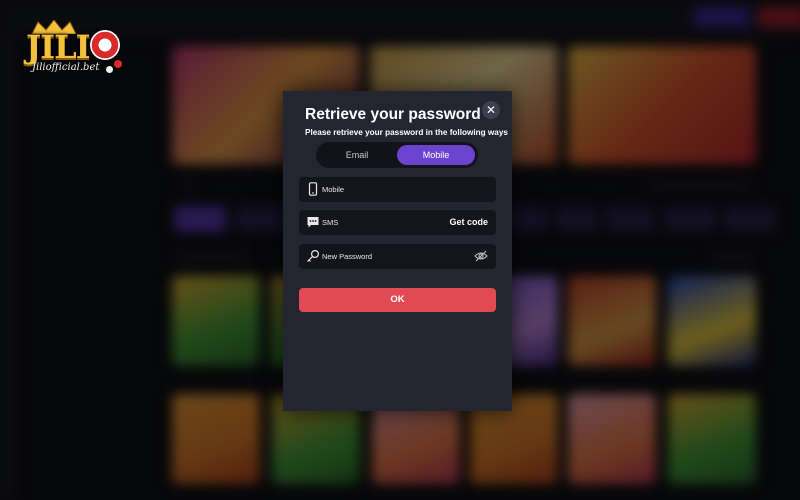 This screenshot has height=500, width=800. What do you see at coordinates (313, 255) in the screenshot?
I see `key-icon` at bounding box center [313, 255].